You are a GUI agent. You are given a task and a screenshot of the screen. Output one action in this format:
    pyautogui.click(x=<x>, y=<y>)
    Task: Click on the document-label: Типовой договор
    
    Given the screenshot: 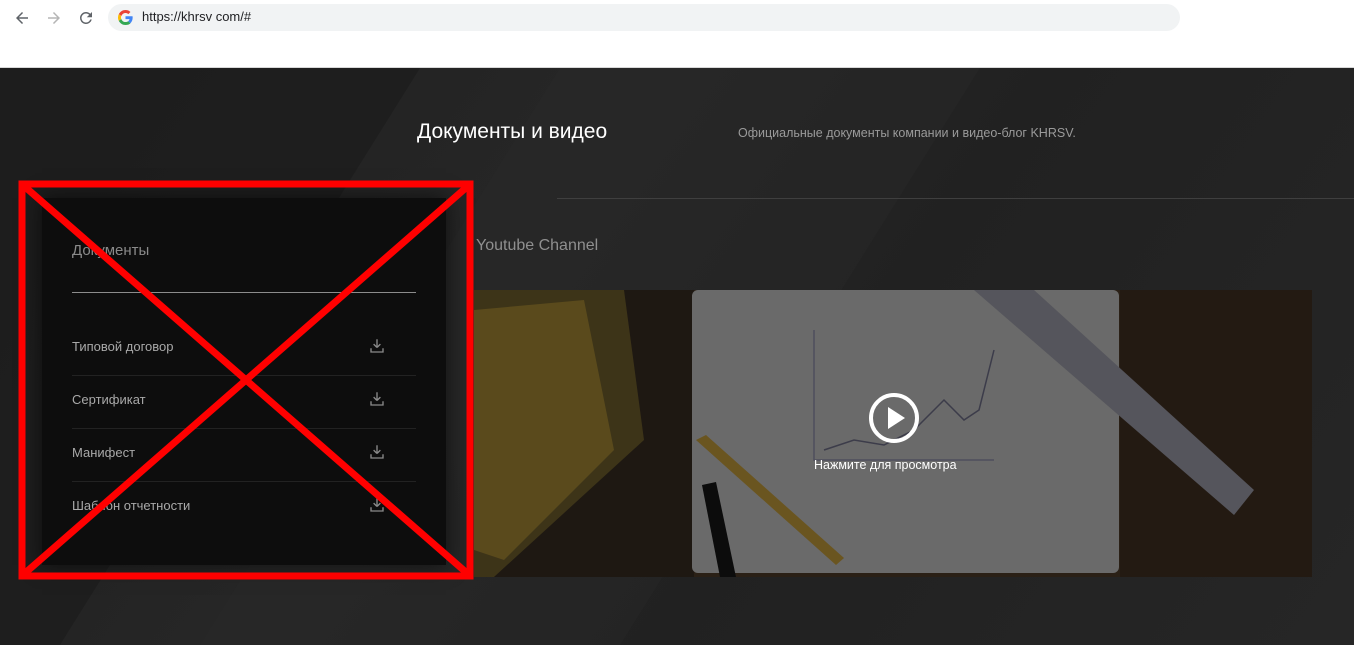 What is the action you would take?
    pyautogui.click(x=123, y=346)
    